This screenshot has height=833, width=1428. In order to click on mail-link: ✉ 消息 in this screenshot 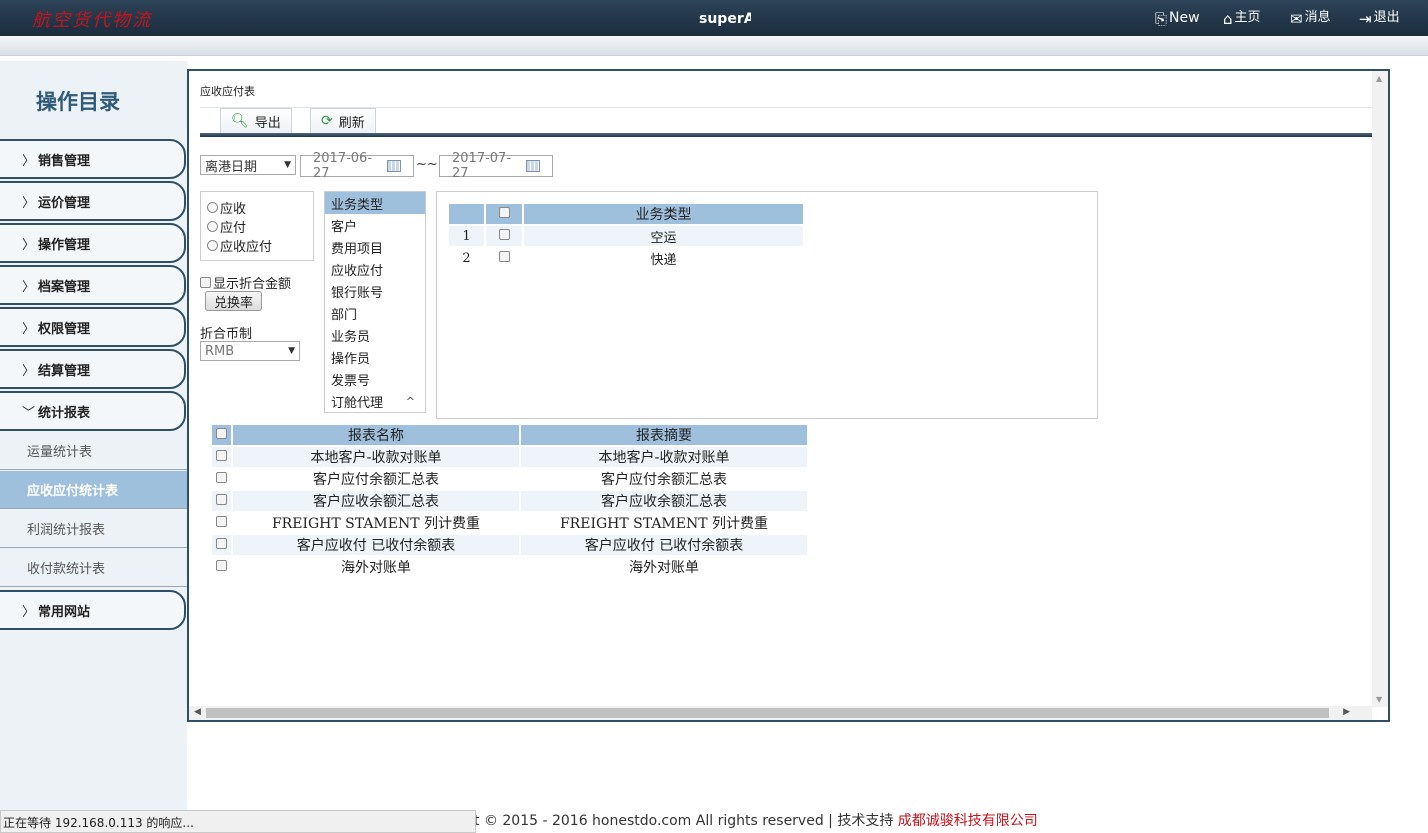, I will do `click(1310, 19)`.